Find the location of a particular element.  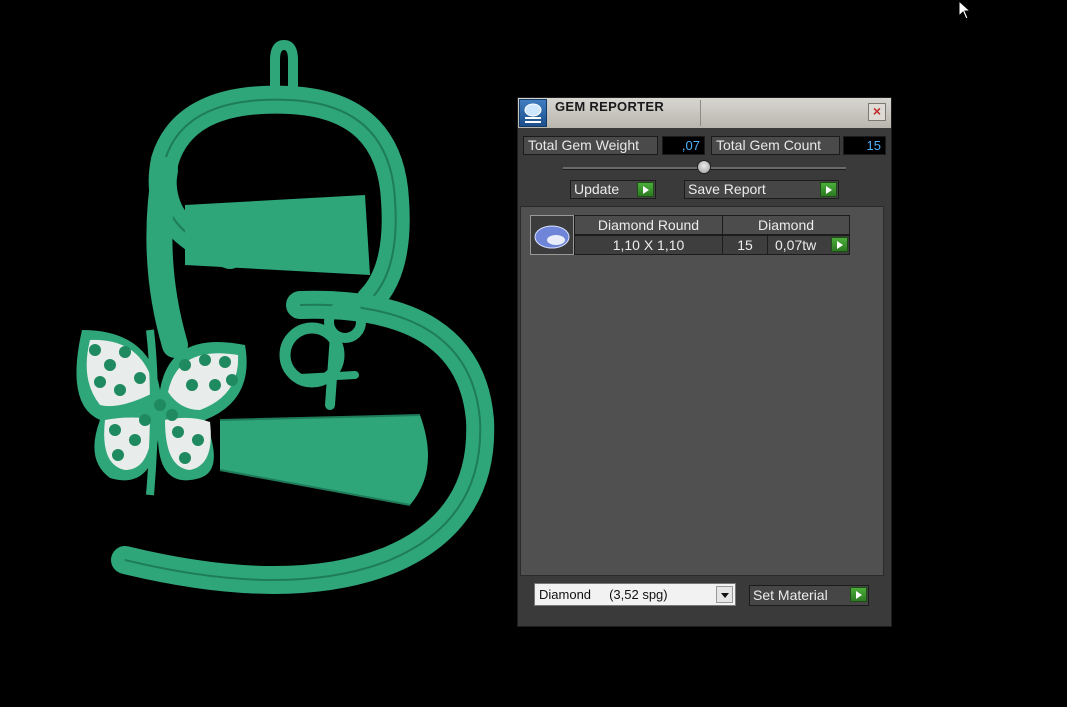

total-gem-weight-label: Total Gem Weight is located at coordinates (590, 145).